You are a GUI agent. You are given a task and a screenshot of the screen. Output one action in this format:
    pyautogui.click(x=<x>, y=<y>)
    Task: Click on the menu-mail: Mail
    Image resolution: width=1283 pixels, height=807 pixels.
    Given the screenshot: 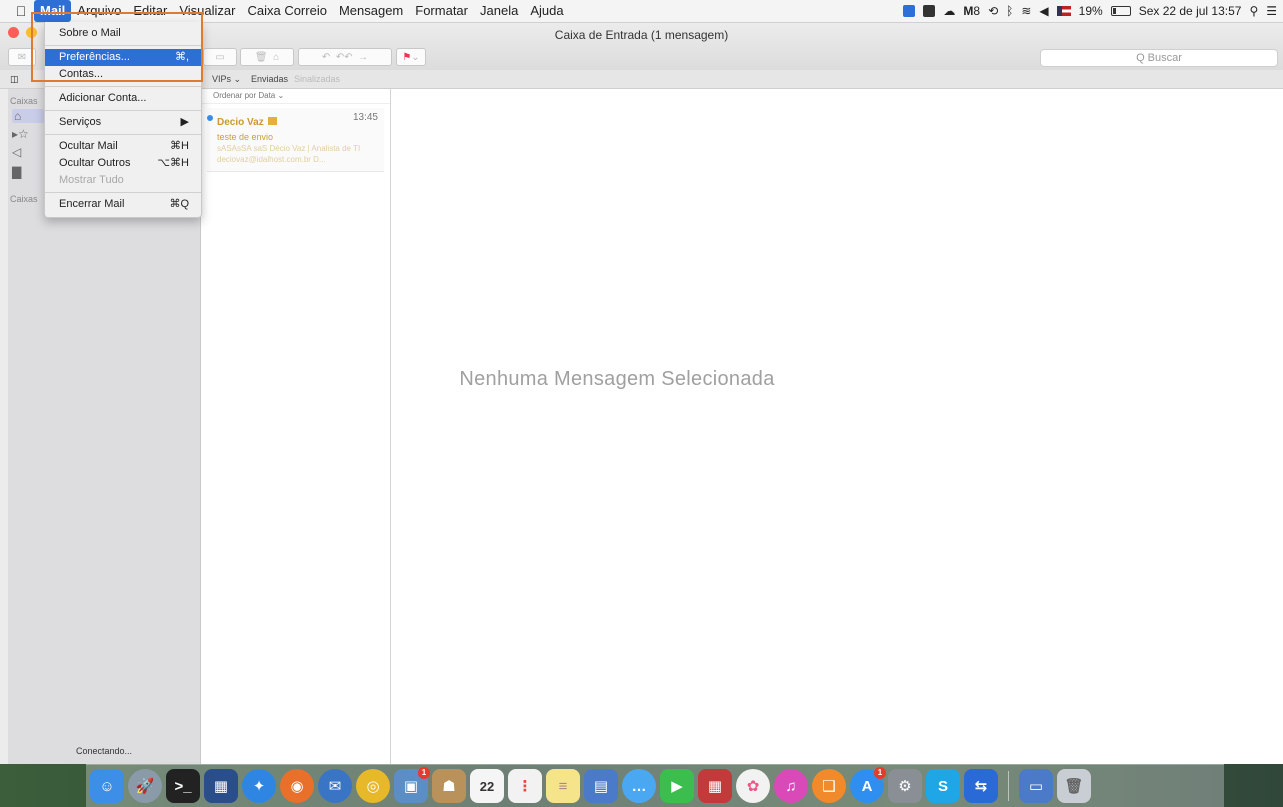 What is the action you would take?
    pyautogui.click(x=53, y=11)
    